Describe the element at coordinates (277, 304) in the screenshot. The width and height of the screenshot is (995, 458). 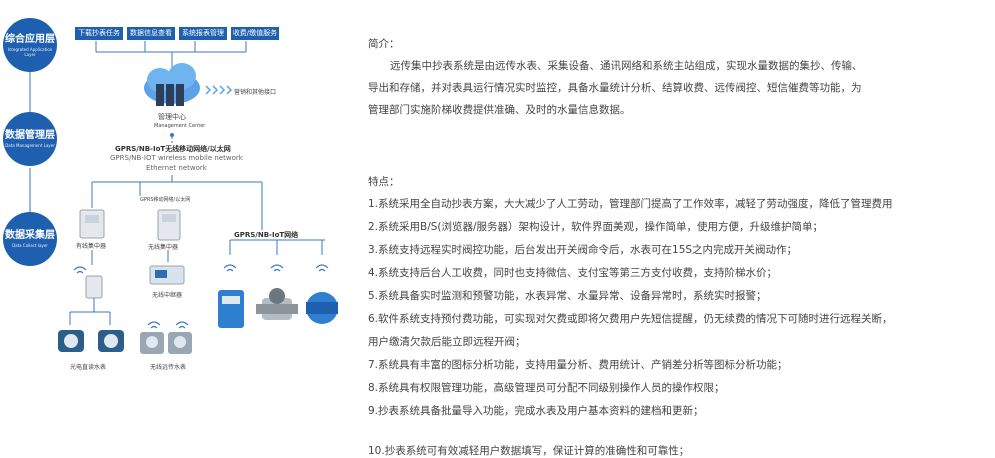
I see `nb-iot-valve-meter-icon` at that location.